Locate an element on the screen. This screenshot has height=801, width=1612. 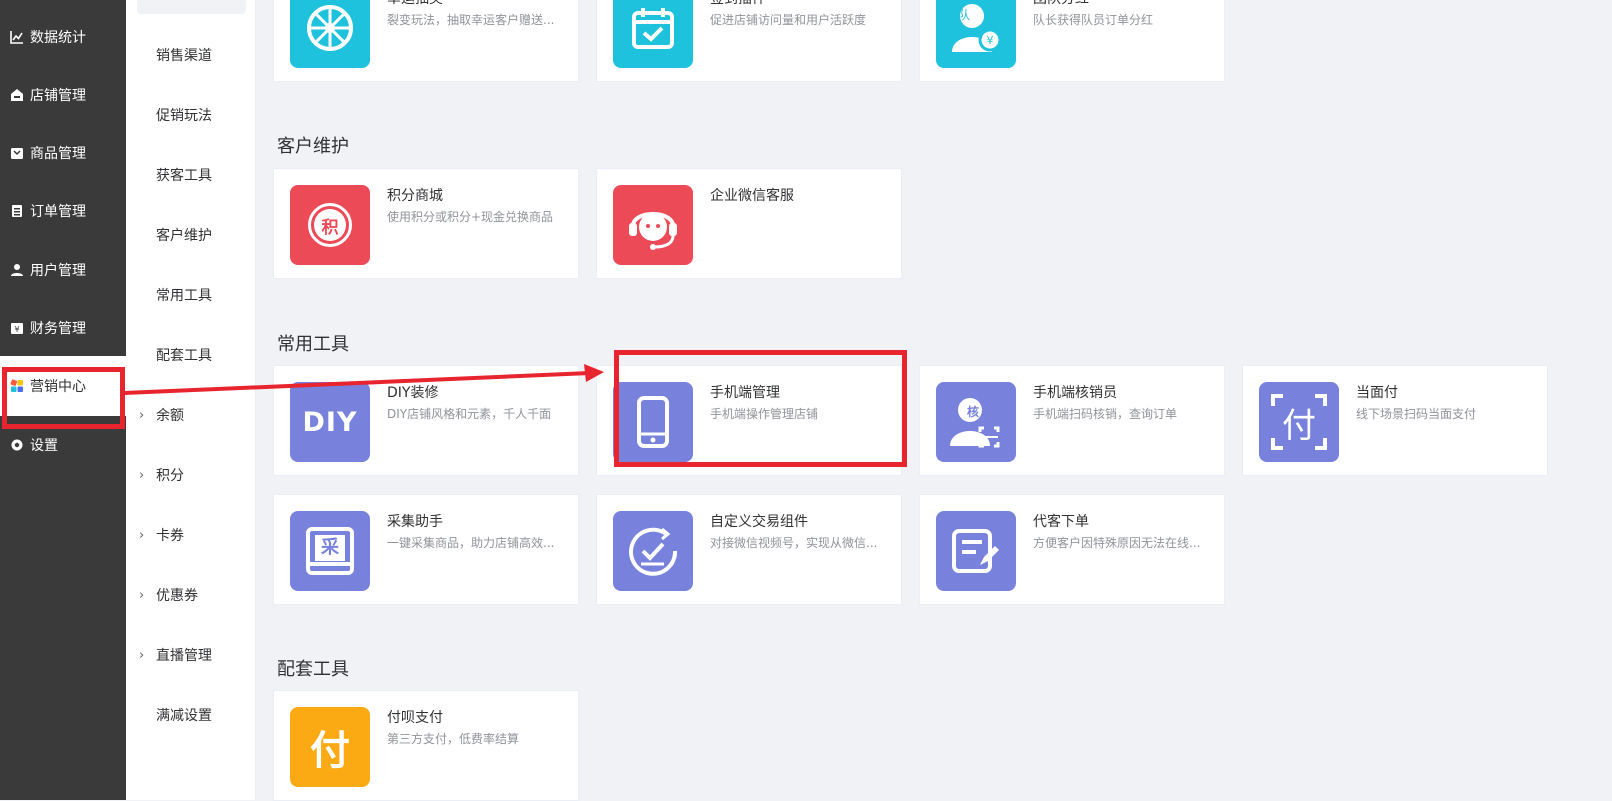
card-diy: DIY DIY装修 DIY店铺风格和元素，千人千面 is located at coordinates (426, 420).